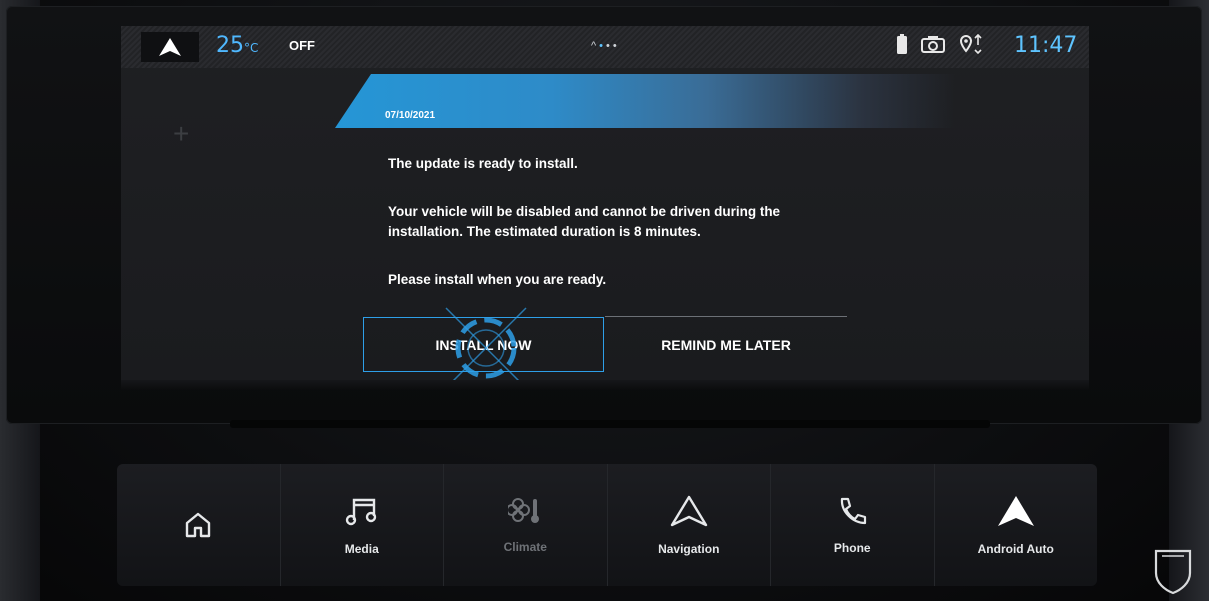  Describe the element at coordinates (526, 525) in the screenshot. I see `dock-item-climate: Climate` at that location.